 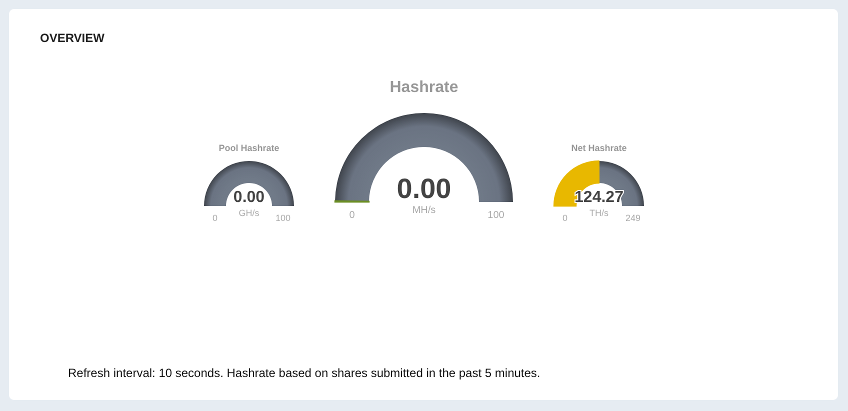 I want to click on gauge-title: Net Hashrate, so click(x=599, y=148).